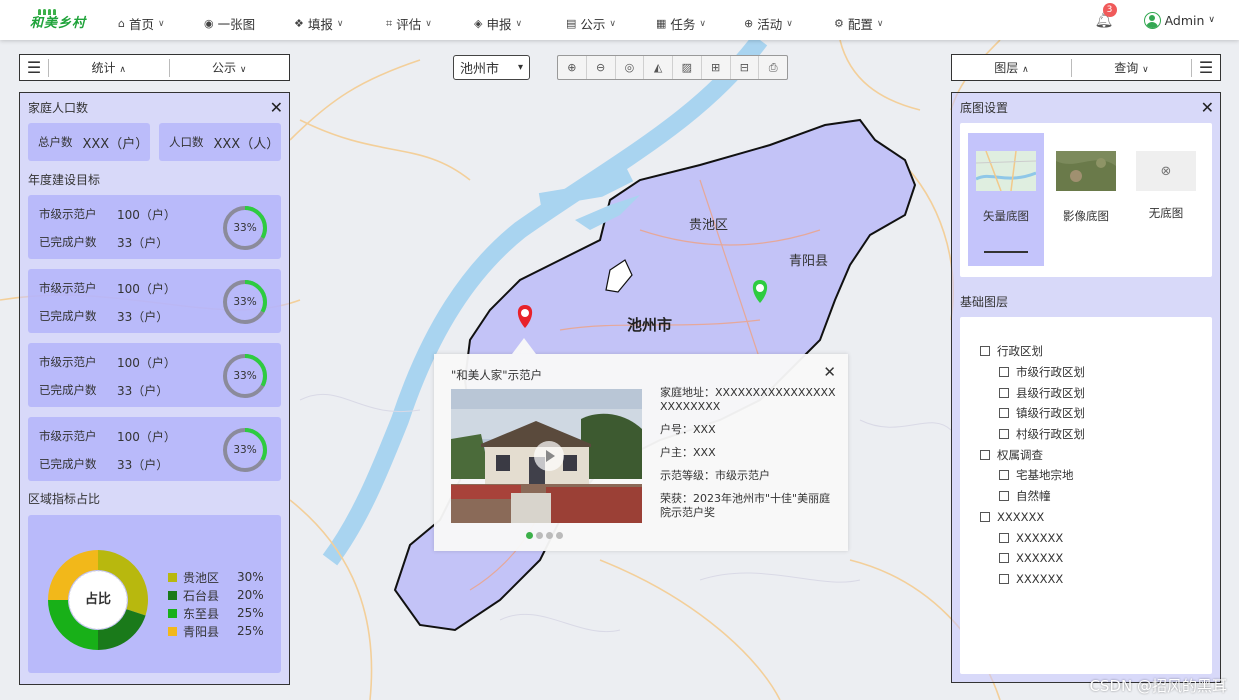 This screenshot has height=700, width=1239. What do you see at coordinates (1050, 372) in the screenshot?
I see `layer-label: 市级行政区划` at bounding box center [1050, 372].